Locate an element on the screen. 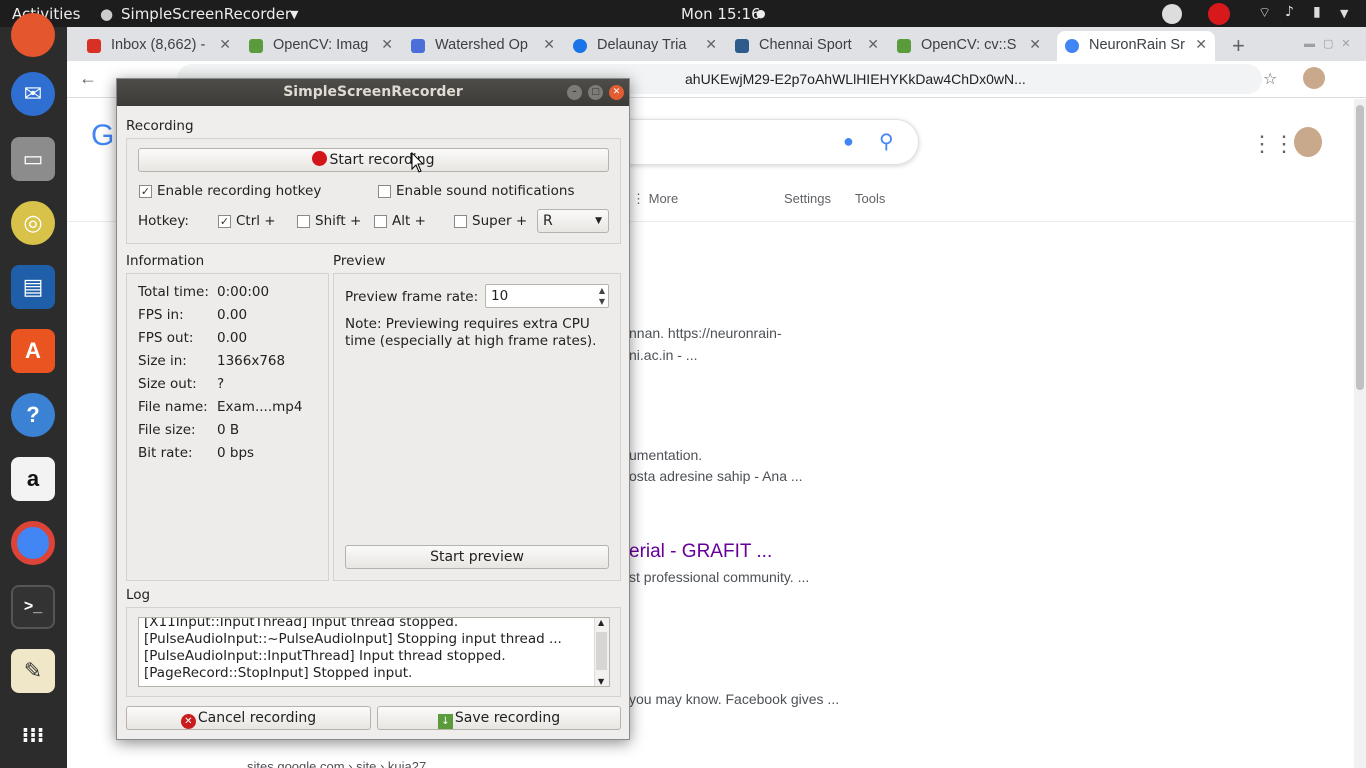 This screenshot has height=768, width=1366. info-label: FPS in: is located at coordinates (161, 315).